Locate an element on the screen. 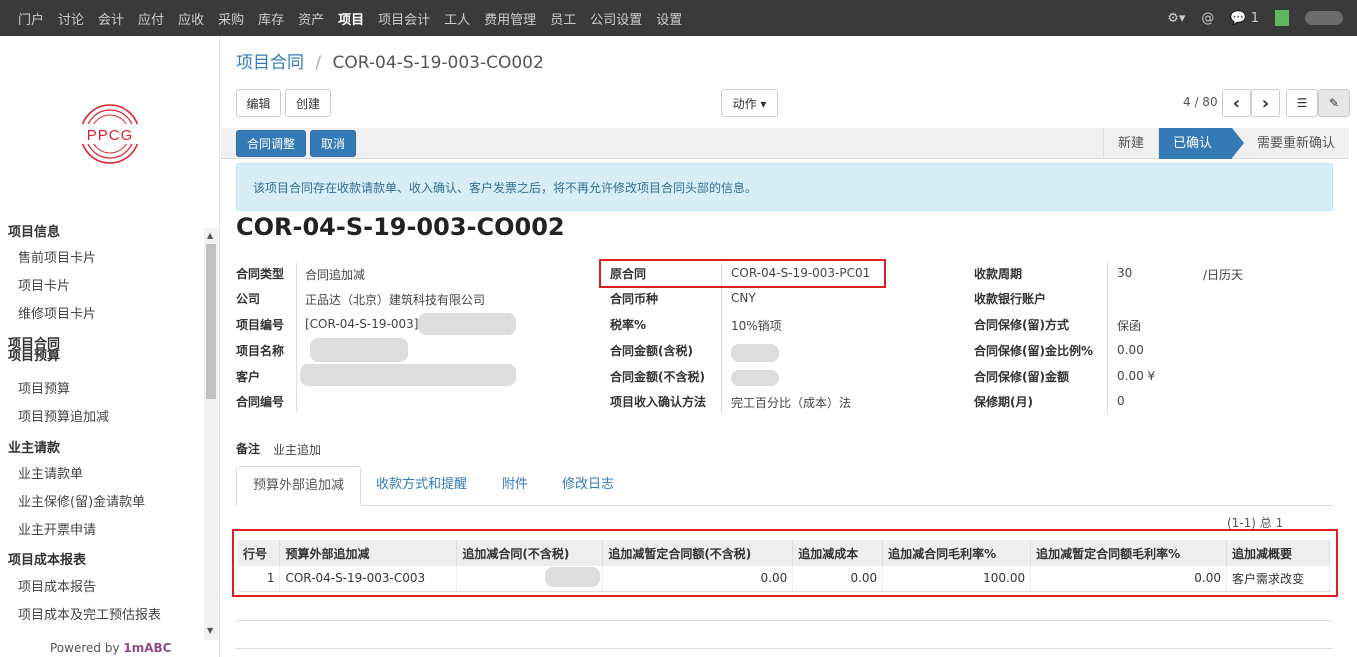  sidebar-item-4-1: 项目成本及完工预估报表 is located at coordinates (80, 616).